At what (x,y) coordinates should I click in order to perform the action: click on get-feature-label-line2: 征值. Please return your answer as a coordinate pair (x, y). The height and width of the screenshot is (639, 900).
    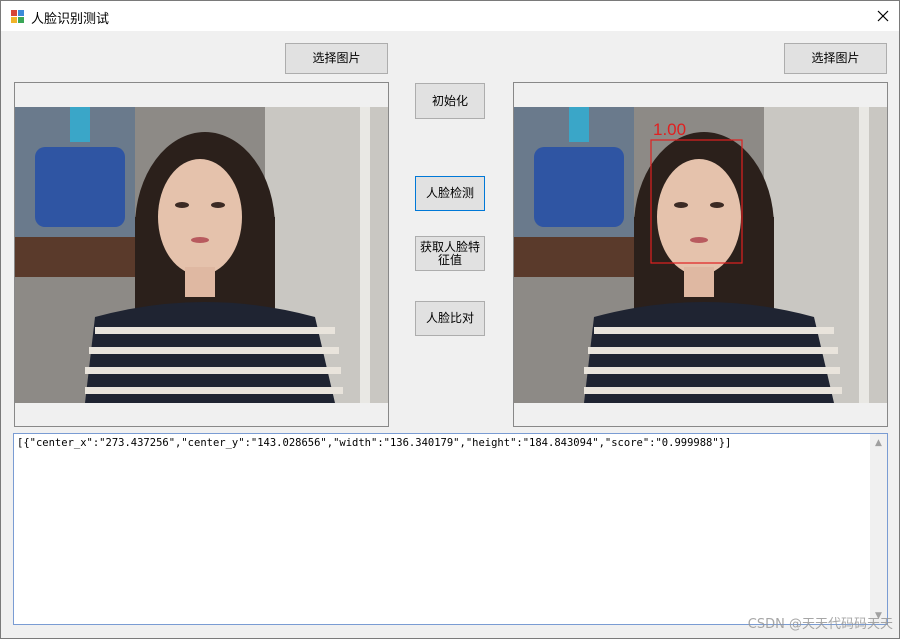
    Looking at the image, I should click on (449, 259).